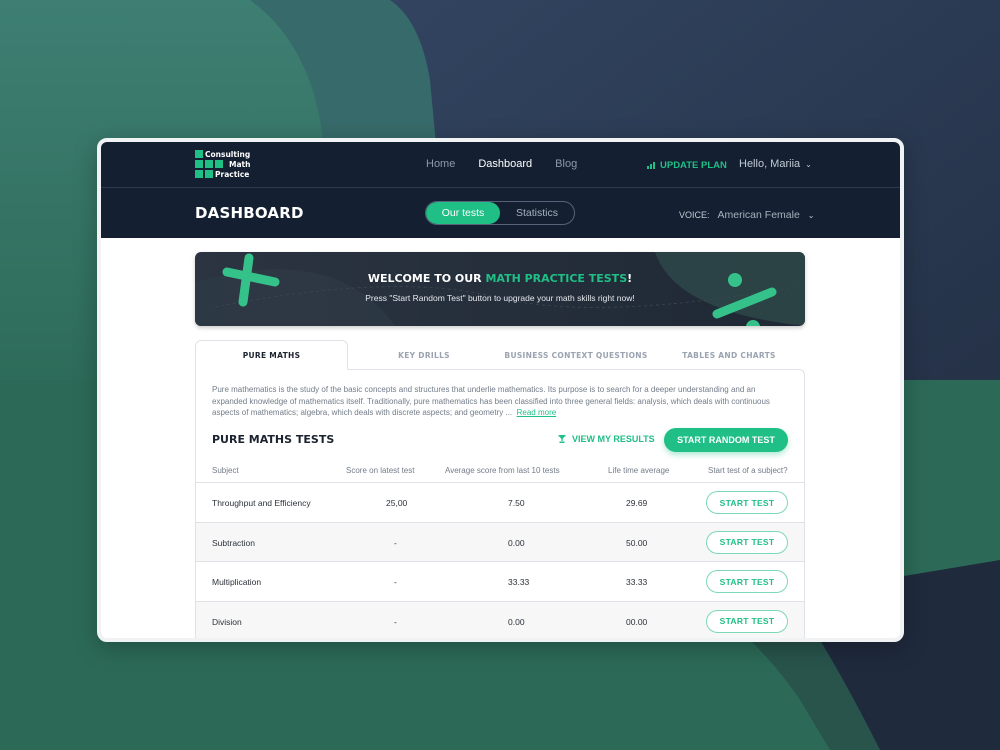 The width and height of the screenshot is (1000, 750). What do you see at coordinates (232, 174) in the screenshot?
I see `logo-line-3: Practice` at bounding box center [232, 174].